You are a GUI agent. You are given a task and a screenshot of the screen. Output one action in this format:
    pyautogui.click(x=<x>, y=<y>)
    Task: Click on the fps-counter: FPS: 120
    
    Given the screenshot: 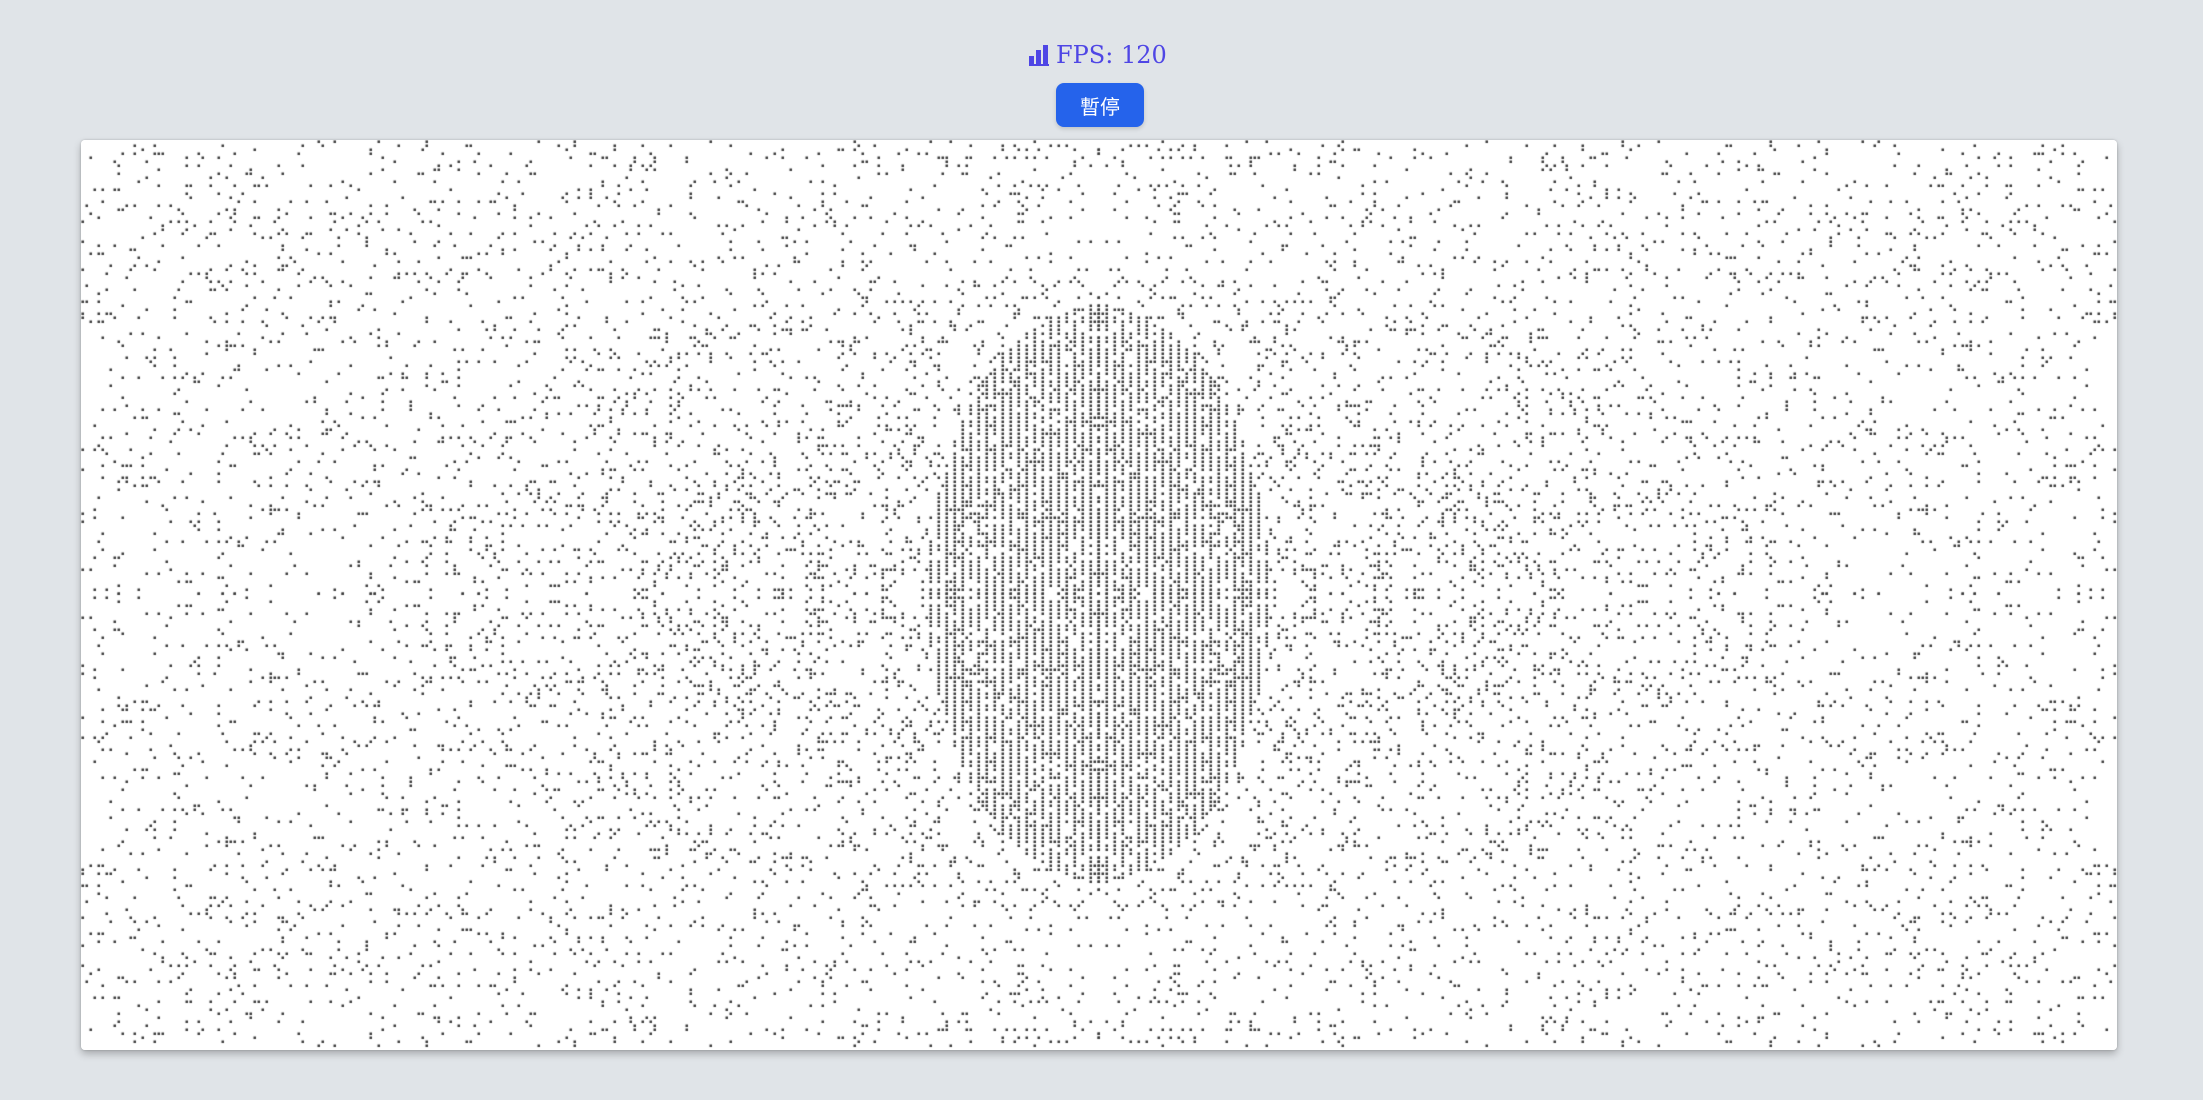 What is the action you would take?
    pyautogui.click(x=1097, y=55)
    